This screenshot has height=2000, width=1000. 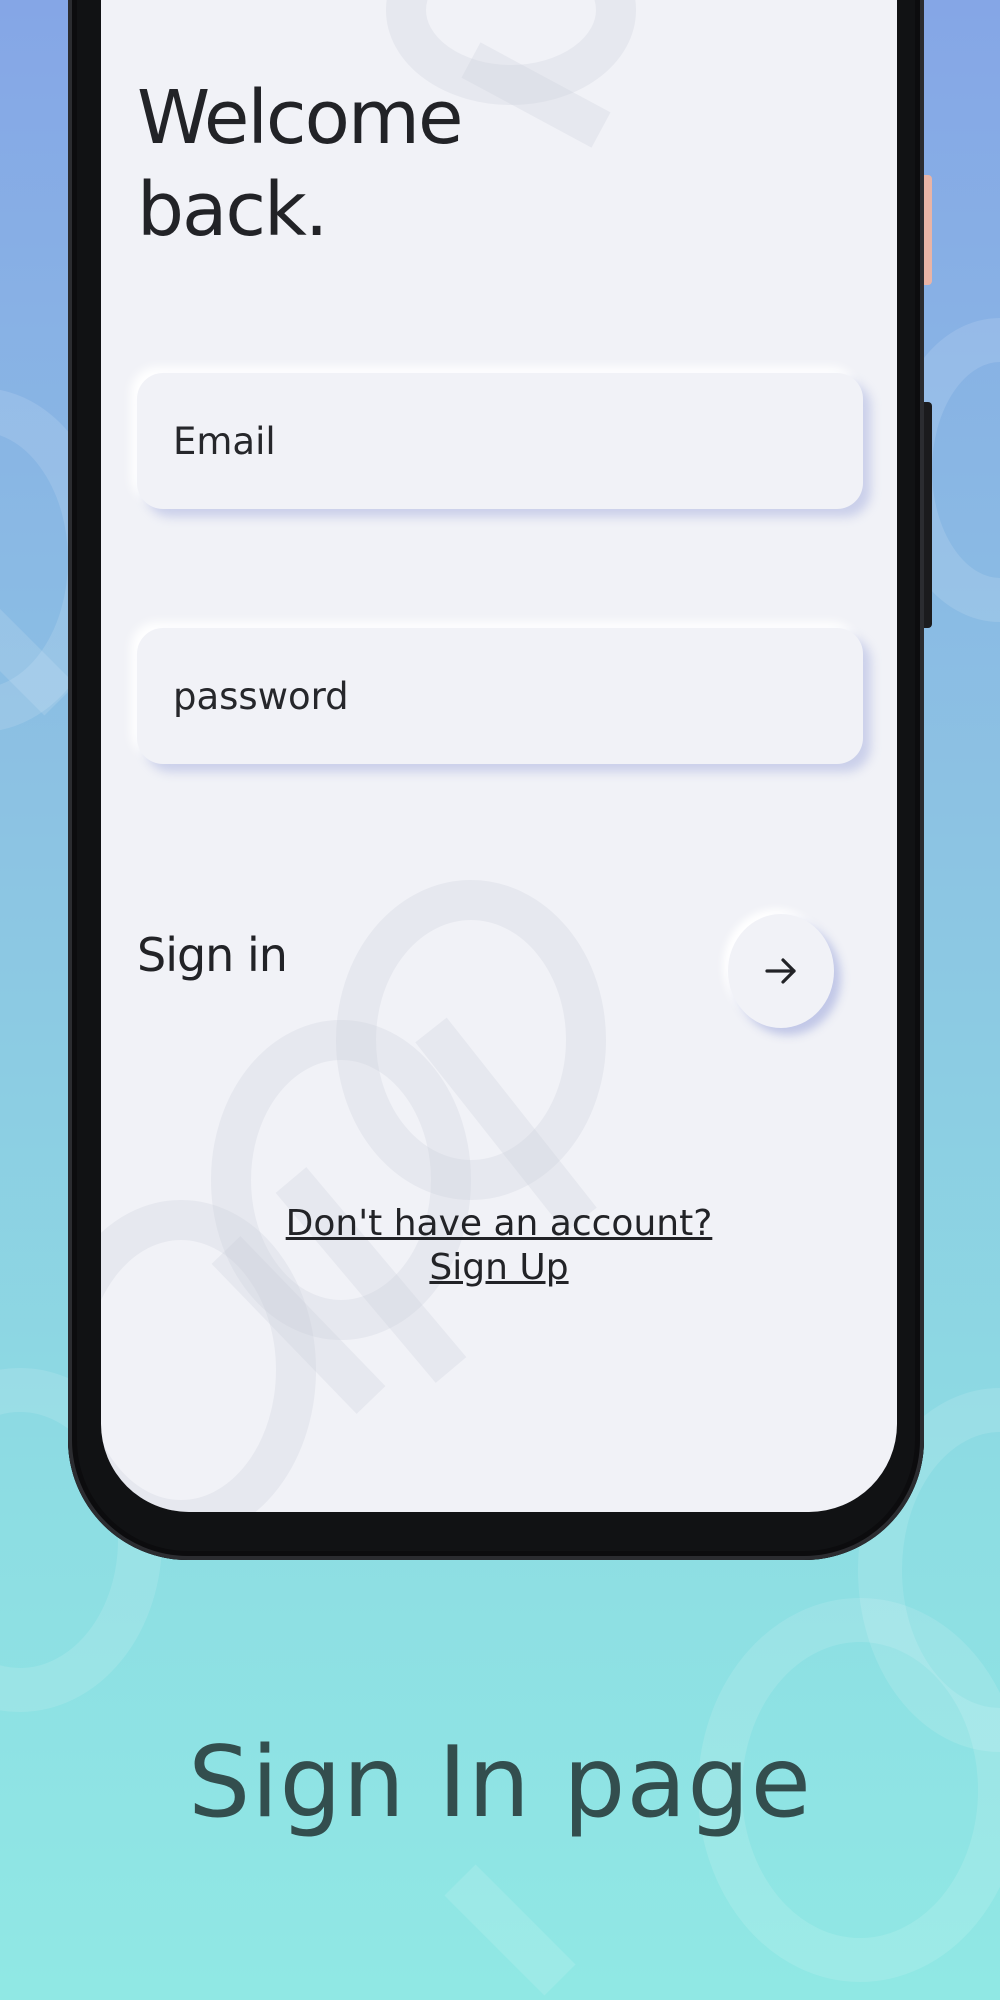 I want to click on sign-in-submit-button, so click(x=781, y=971).